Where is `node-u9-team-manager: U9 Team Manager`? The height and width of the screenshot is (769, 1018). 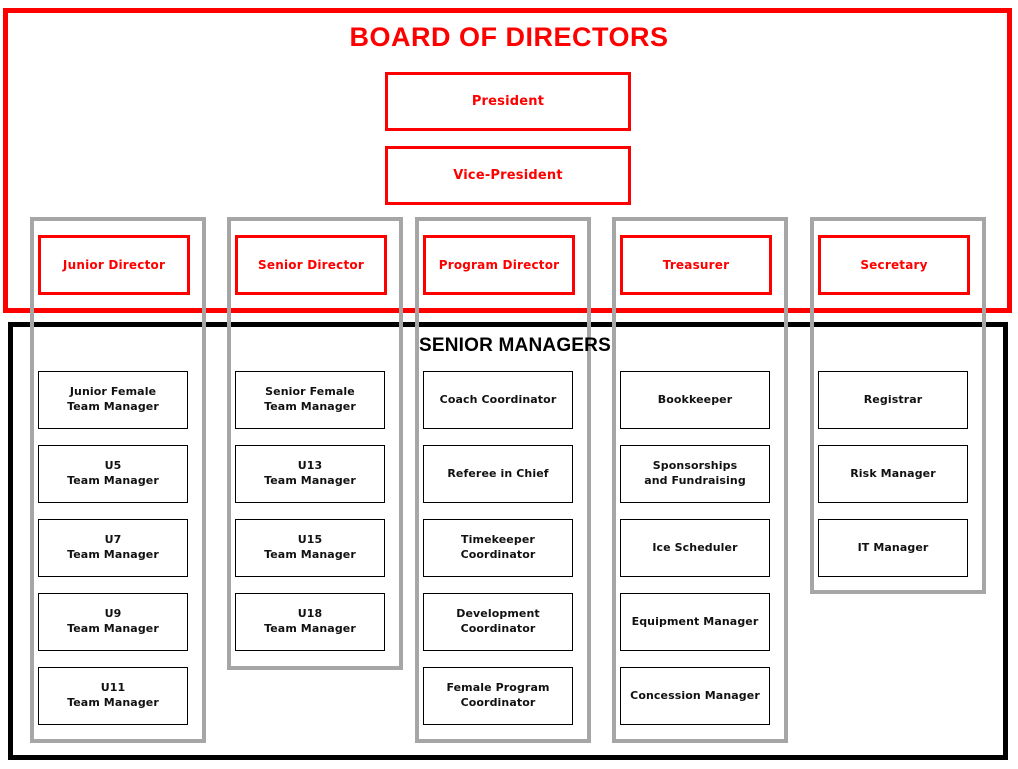
node-u9-team-manager: U9 Team Manager is located at coordinates (113, 622).